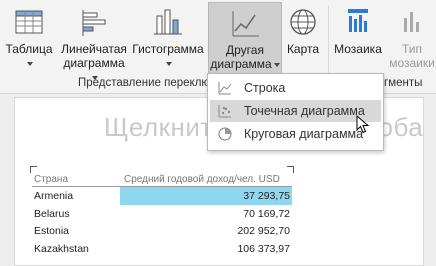 The width and height of the screenshot is (436, 266). I want to click on globe-icon, so click(303, 22).